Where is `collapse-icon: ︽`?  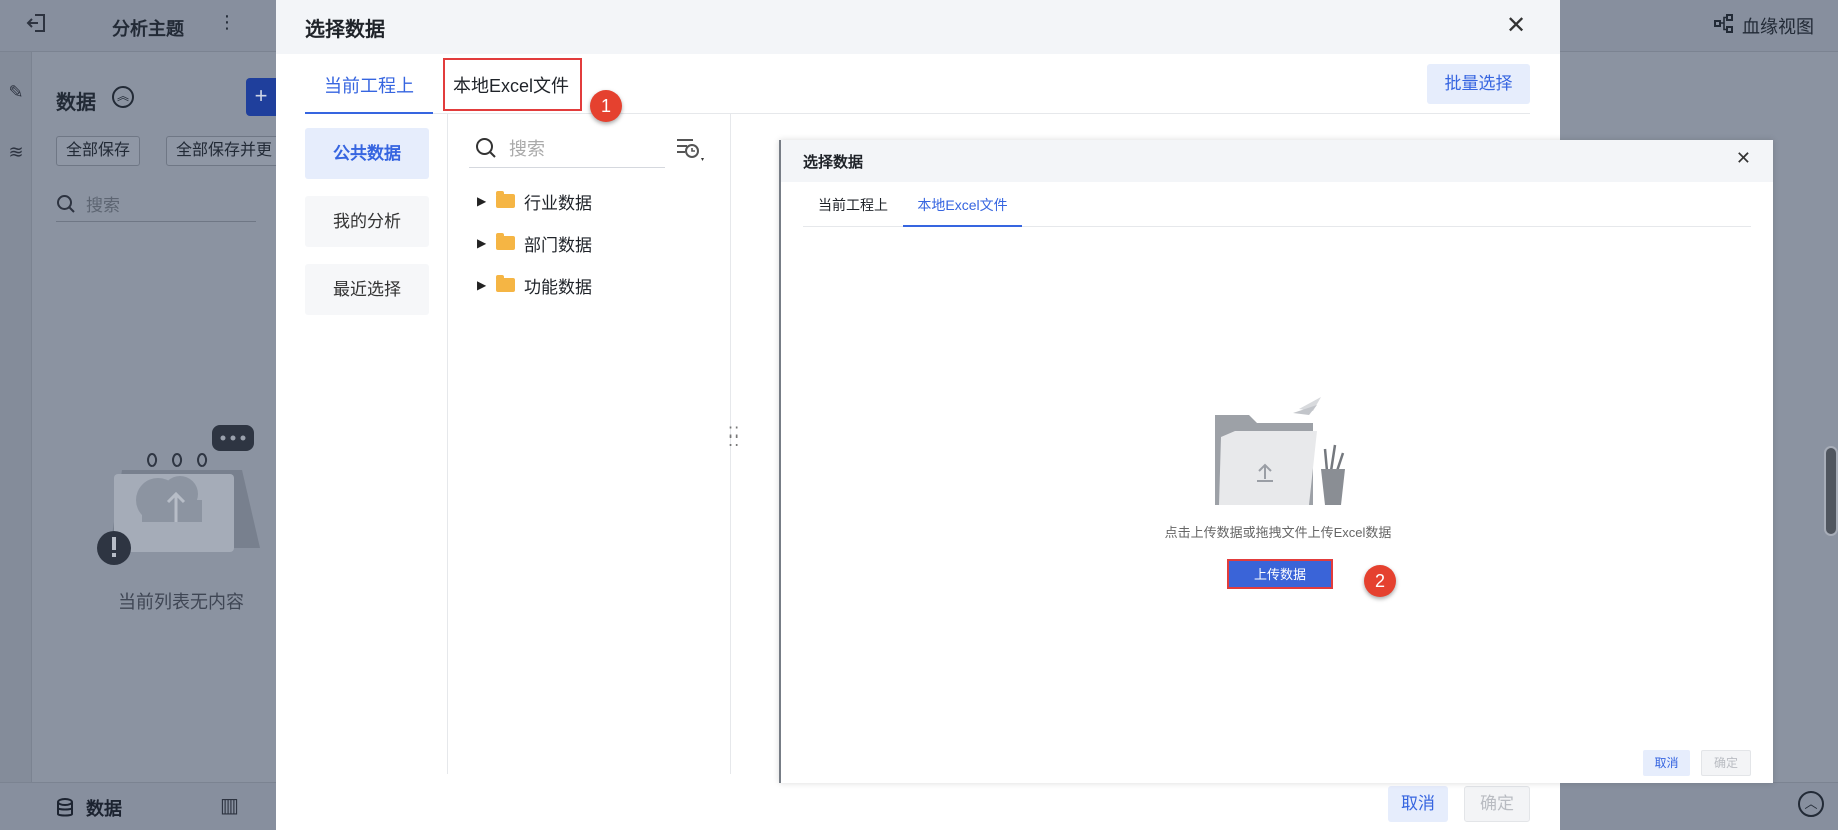 collapse-icon: ︽ is located at coordinates (123, 97).